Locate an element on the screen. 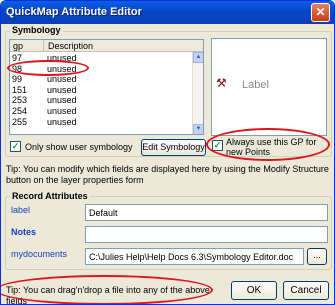 This screenshot has width=335, height=305. gp-cell: 99 is located at coordinates (17, 79).